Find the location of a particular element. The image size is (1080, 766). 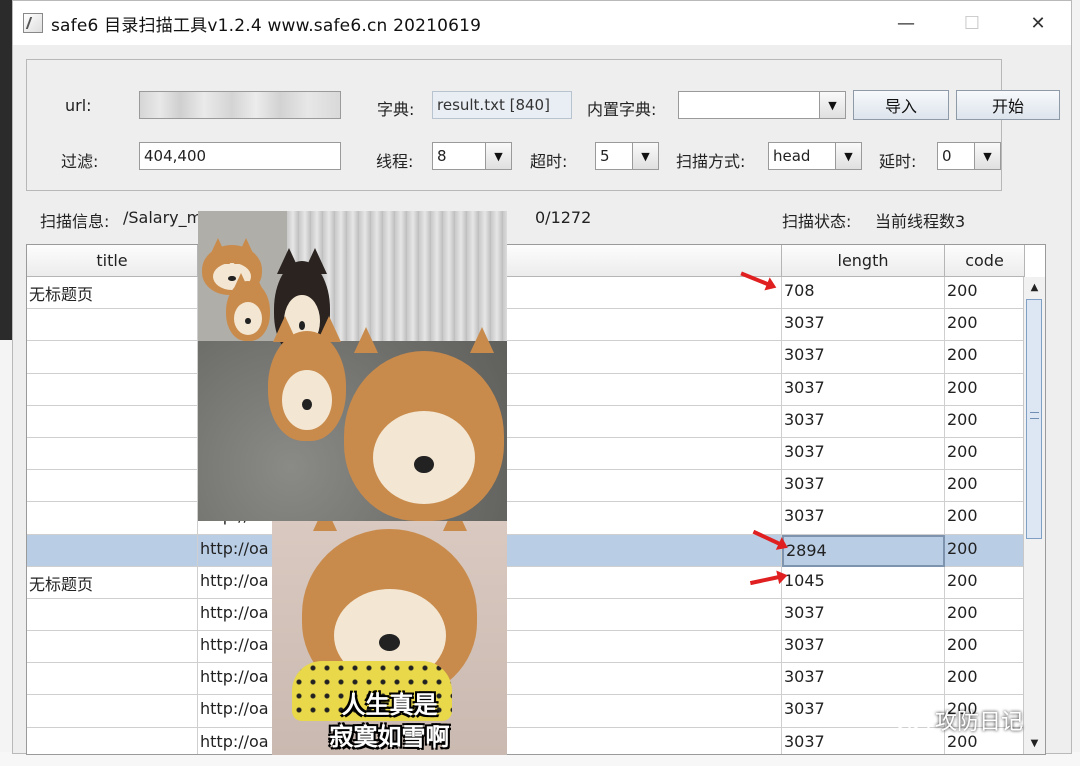

scroll-down-icon: ▼ is located at coordinates (1034, 743).